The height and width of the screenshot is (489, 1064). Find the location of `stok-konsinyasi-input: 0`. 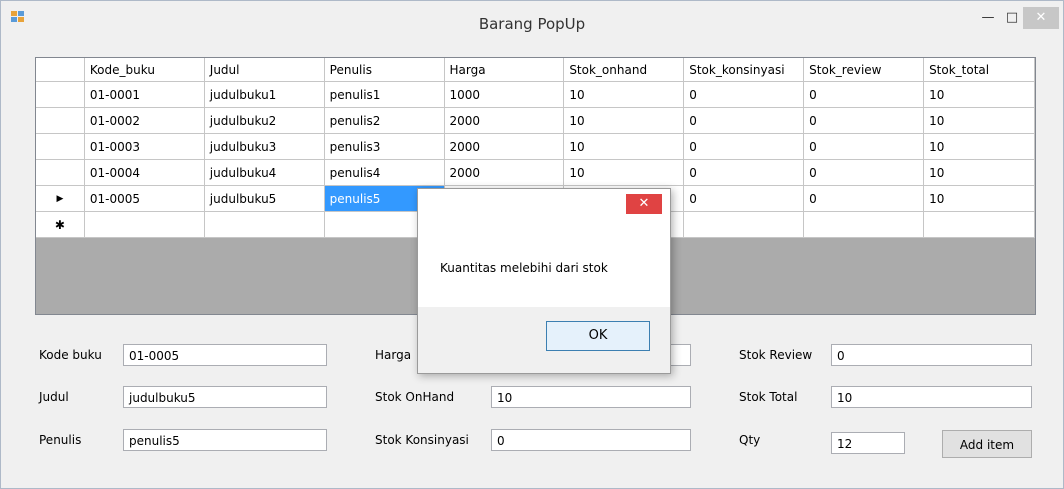

stok-konsinyasi-input: 0 is located at coordinates (591, 440).